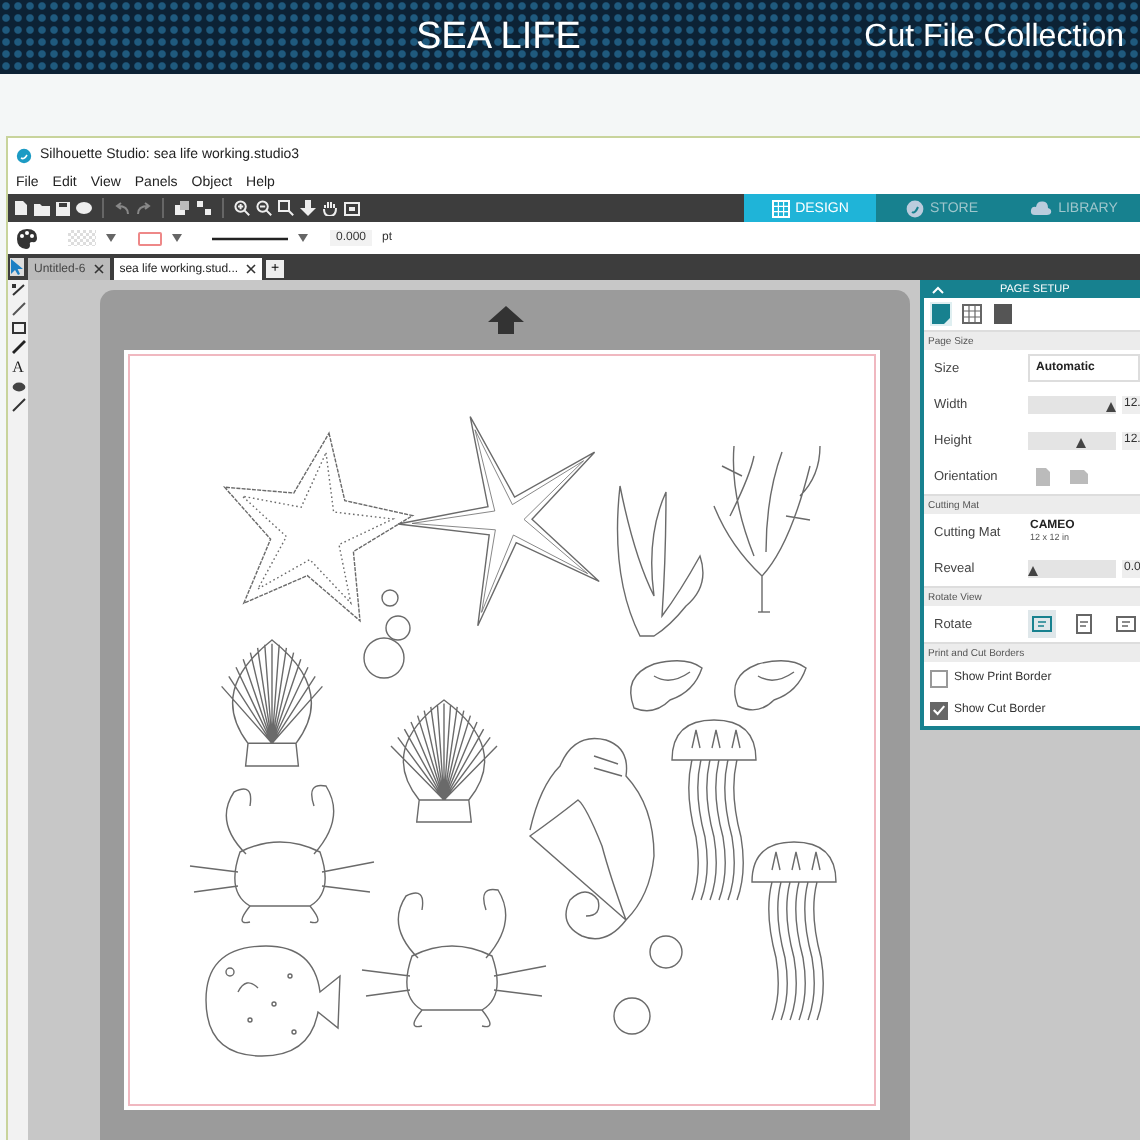 The height and width of the screenshot is (1140, 1140). I want to click on pointer-tool-icon, so click(17, 267).